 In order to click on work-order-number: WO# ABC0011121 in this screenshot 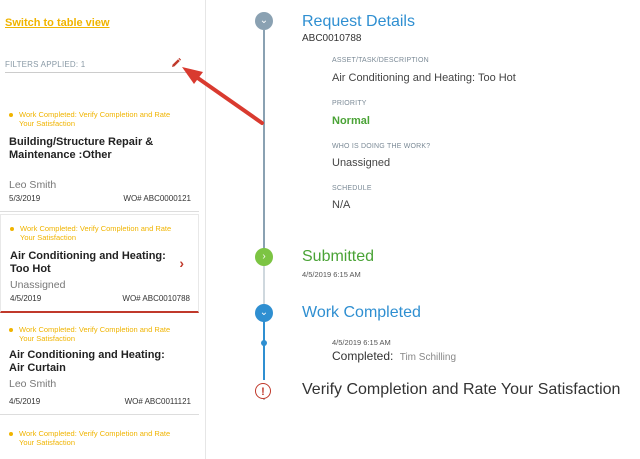, I will do `click(157, 401)`.